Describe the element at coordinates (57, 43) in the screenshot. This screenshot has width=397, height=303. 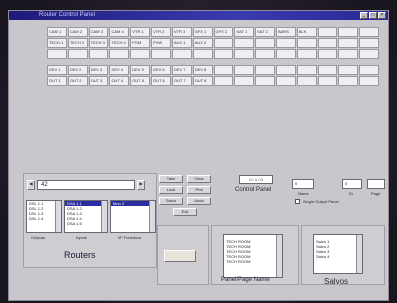
I see `grid-button: TECH 1` at that location.